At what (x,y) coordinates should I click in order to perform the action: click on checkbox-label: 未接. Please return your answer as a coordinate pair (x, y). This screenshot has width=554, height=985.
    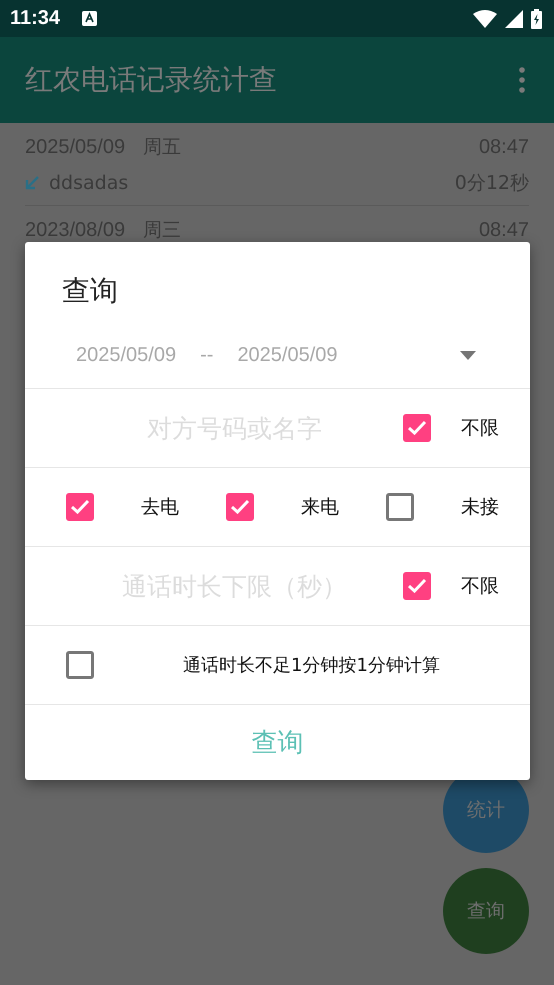
    Looking at the image, I should click on (480, 507).